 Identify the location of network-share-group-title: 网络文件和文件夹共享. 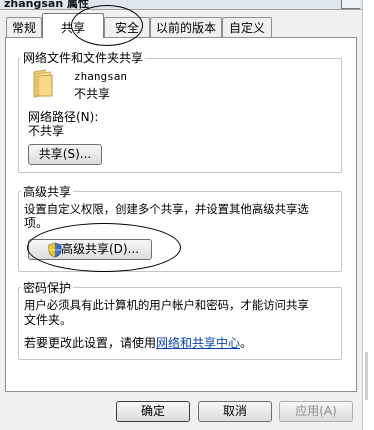
(83, 57).